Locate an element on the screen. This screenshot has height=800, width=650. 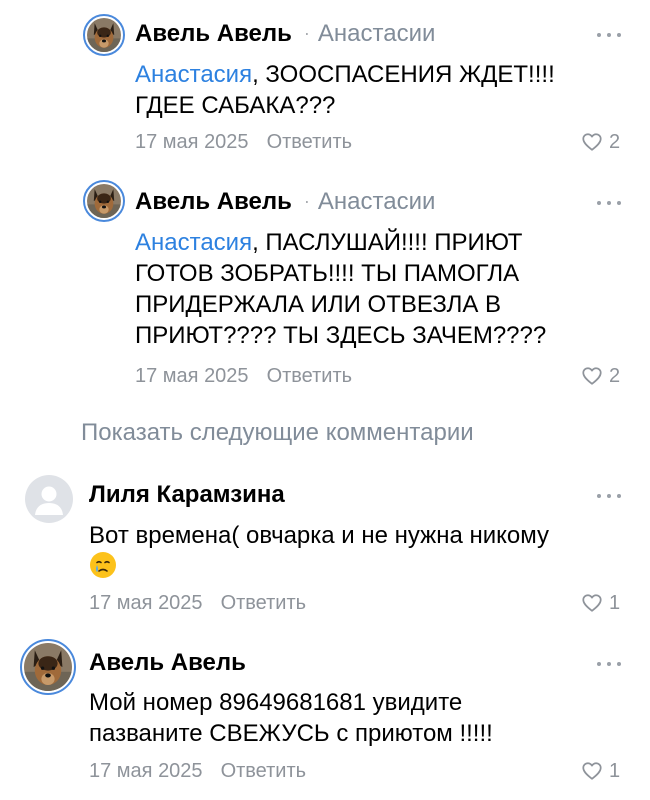
comment-header: Лиля Карамзина is located at coordinates (187, 495).